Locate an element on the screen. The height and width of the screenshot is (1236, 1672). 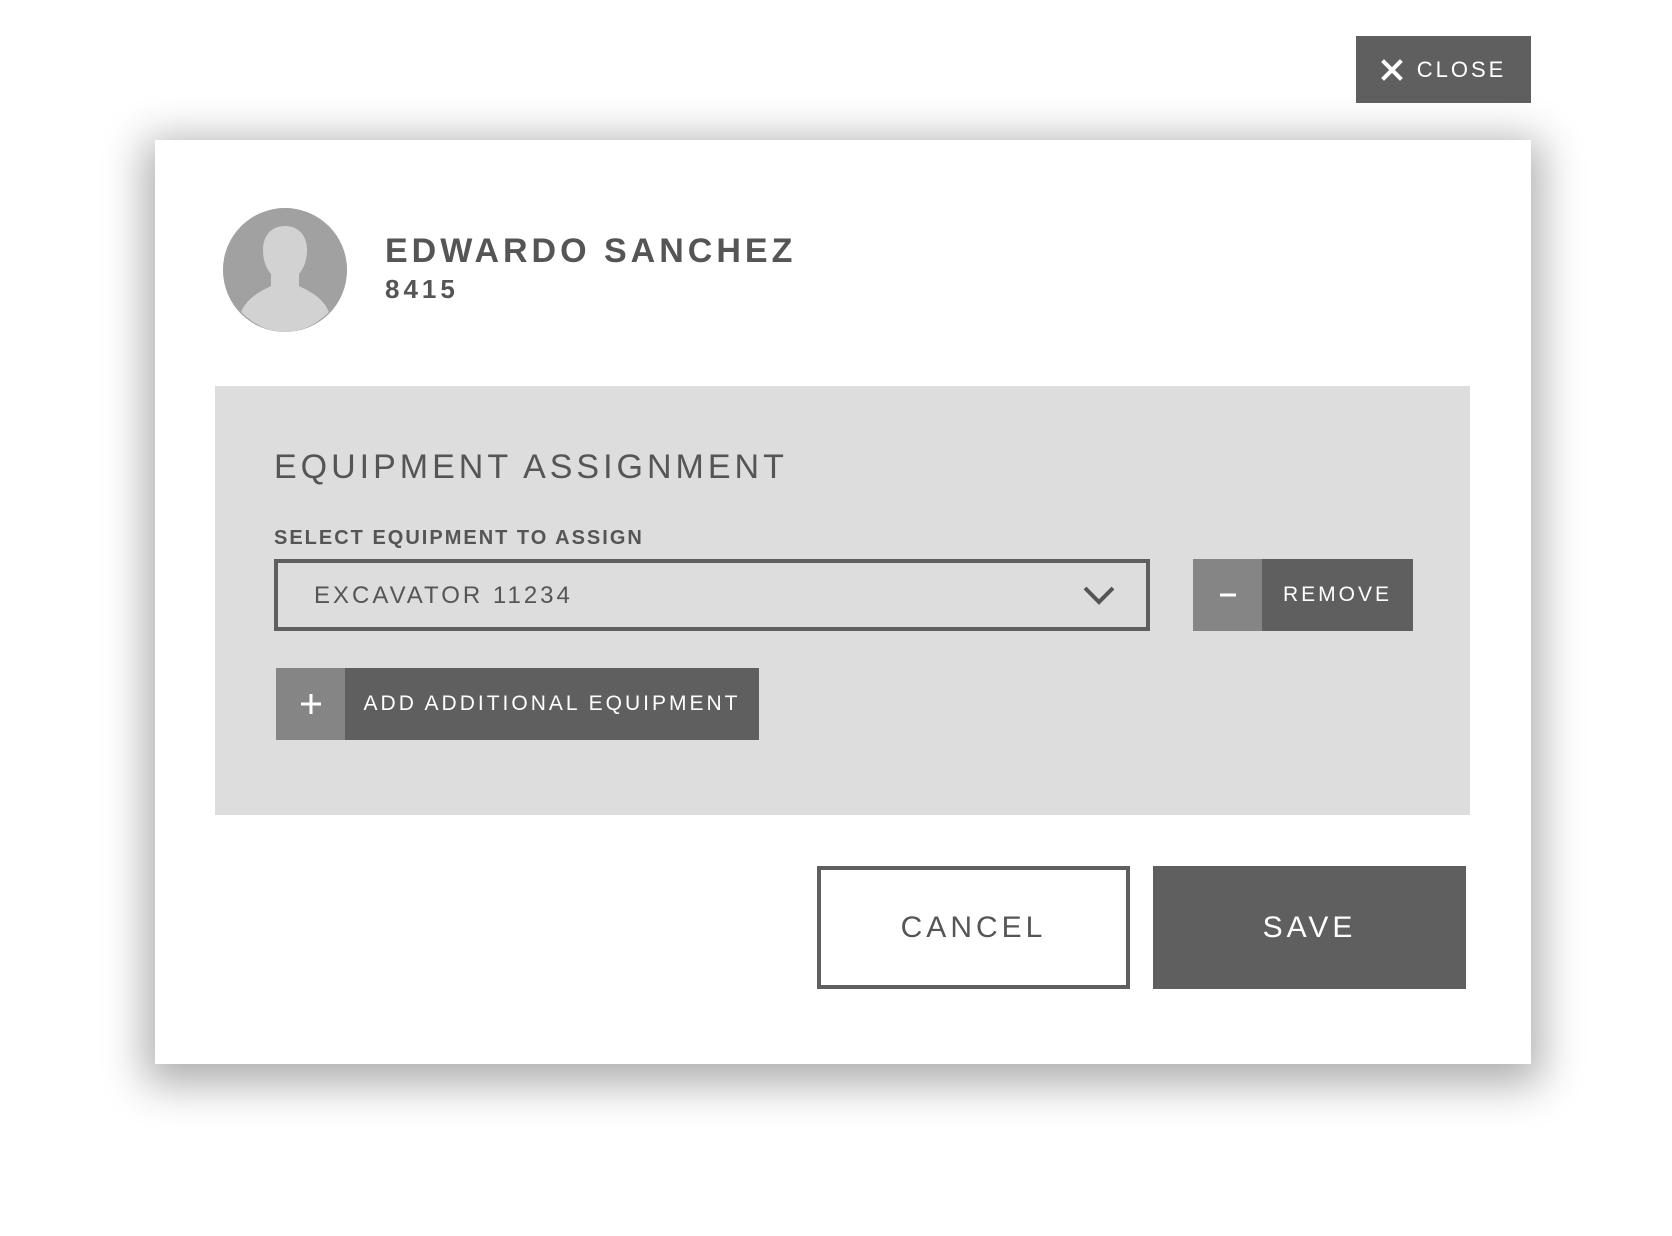
user-id: 8415 is located at coordinates (422, 289).